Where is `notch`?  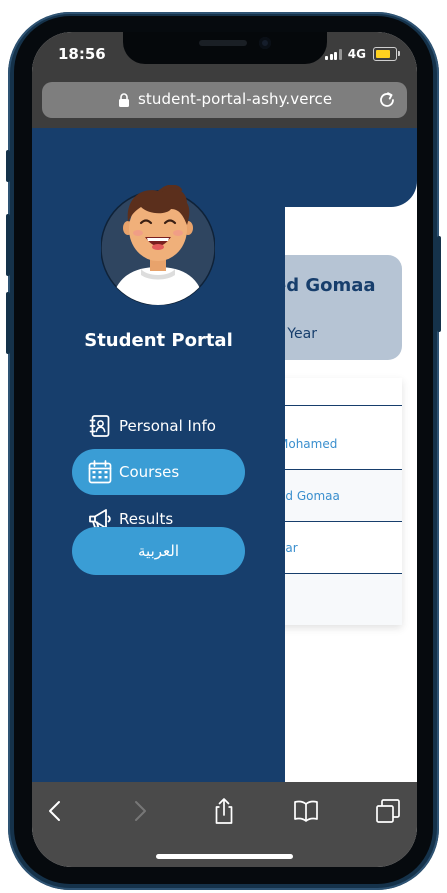
notch is located at coordinates (225, 48).